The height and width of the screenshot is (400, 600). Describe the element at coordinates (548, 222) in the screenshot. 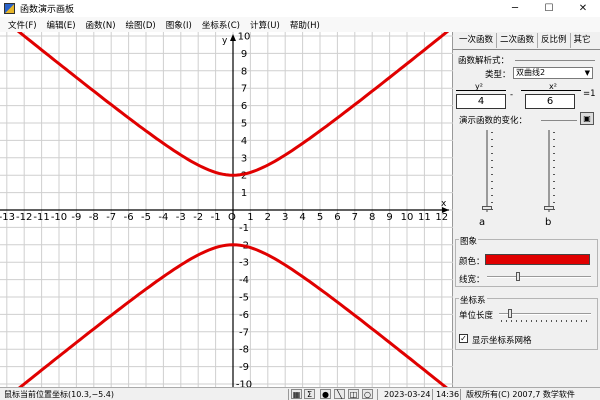

I see `slider-b-label: b` at that location.